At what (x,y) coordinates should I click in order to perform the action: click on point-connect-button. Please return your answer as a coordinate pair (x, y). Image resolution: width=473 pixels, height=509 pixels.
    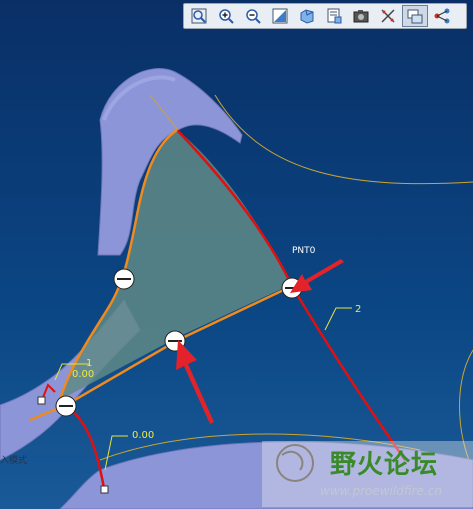
    Looking at the image, I should click on (442, 16).